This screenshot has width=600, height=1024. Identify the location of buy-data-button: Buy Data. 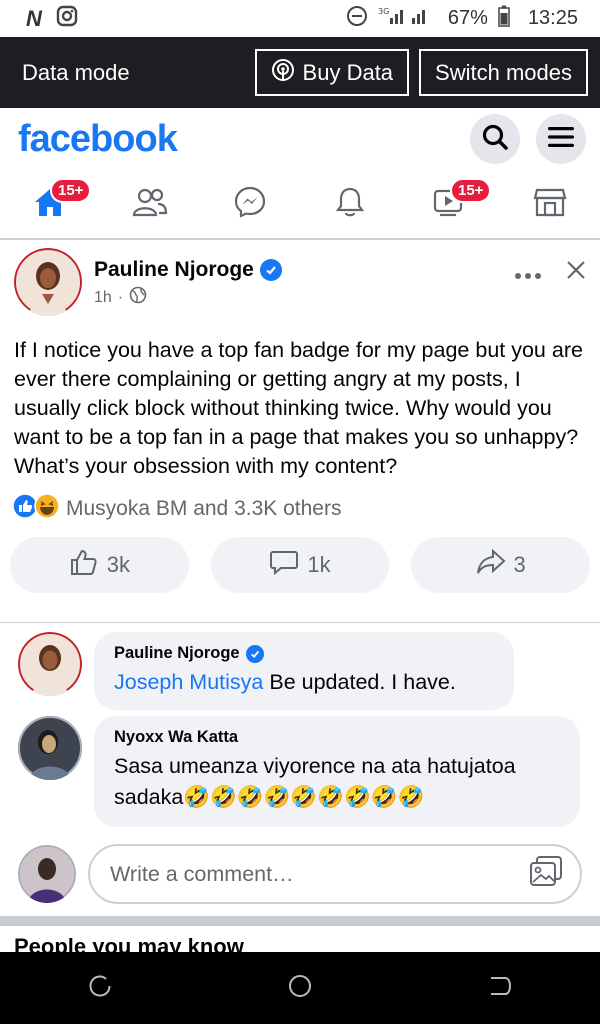
(332, 72).